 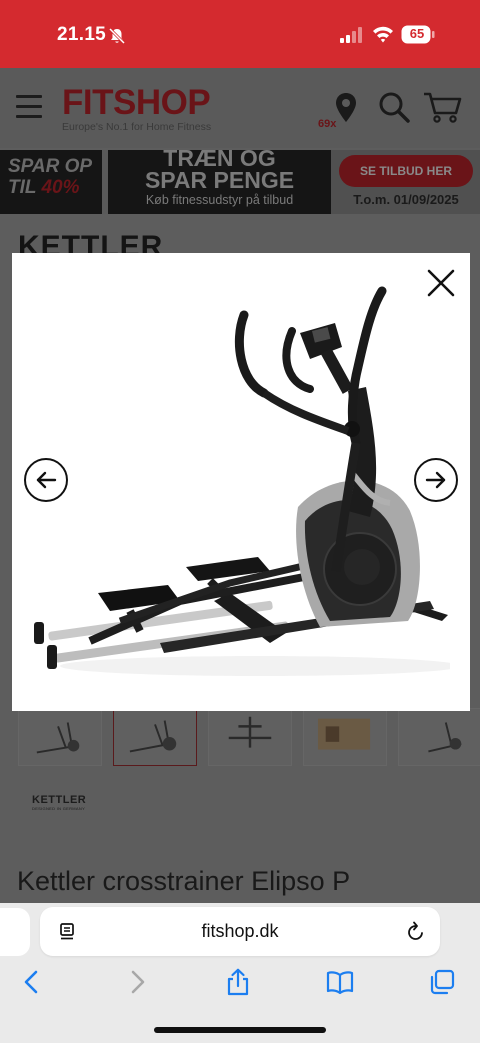 What do you see at coordinates (137, 982) in the screenshot?
I see `forward-icon` at bounding box center [137, 982].